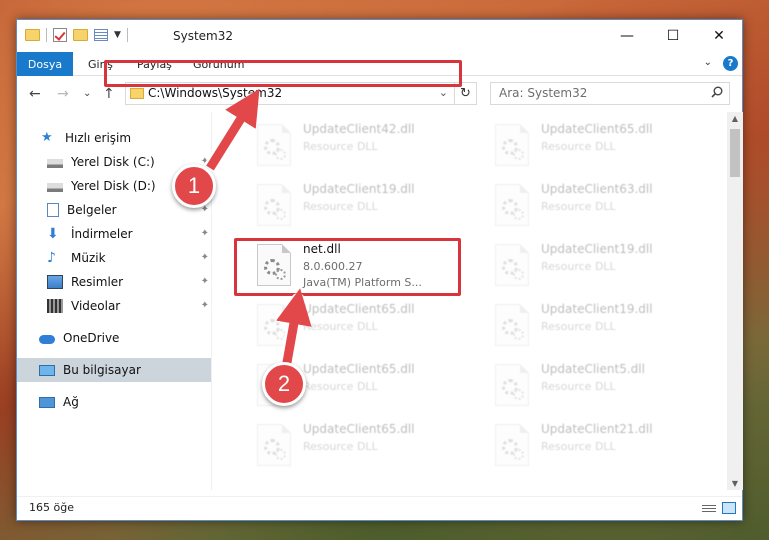 Image resolution: width=769 pixels, height=540 pixels. I want to click on sidebar-item-i-ndirmeler: ⬇ İndirmeler ✦, so click(114, 234).